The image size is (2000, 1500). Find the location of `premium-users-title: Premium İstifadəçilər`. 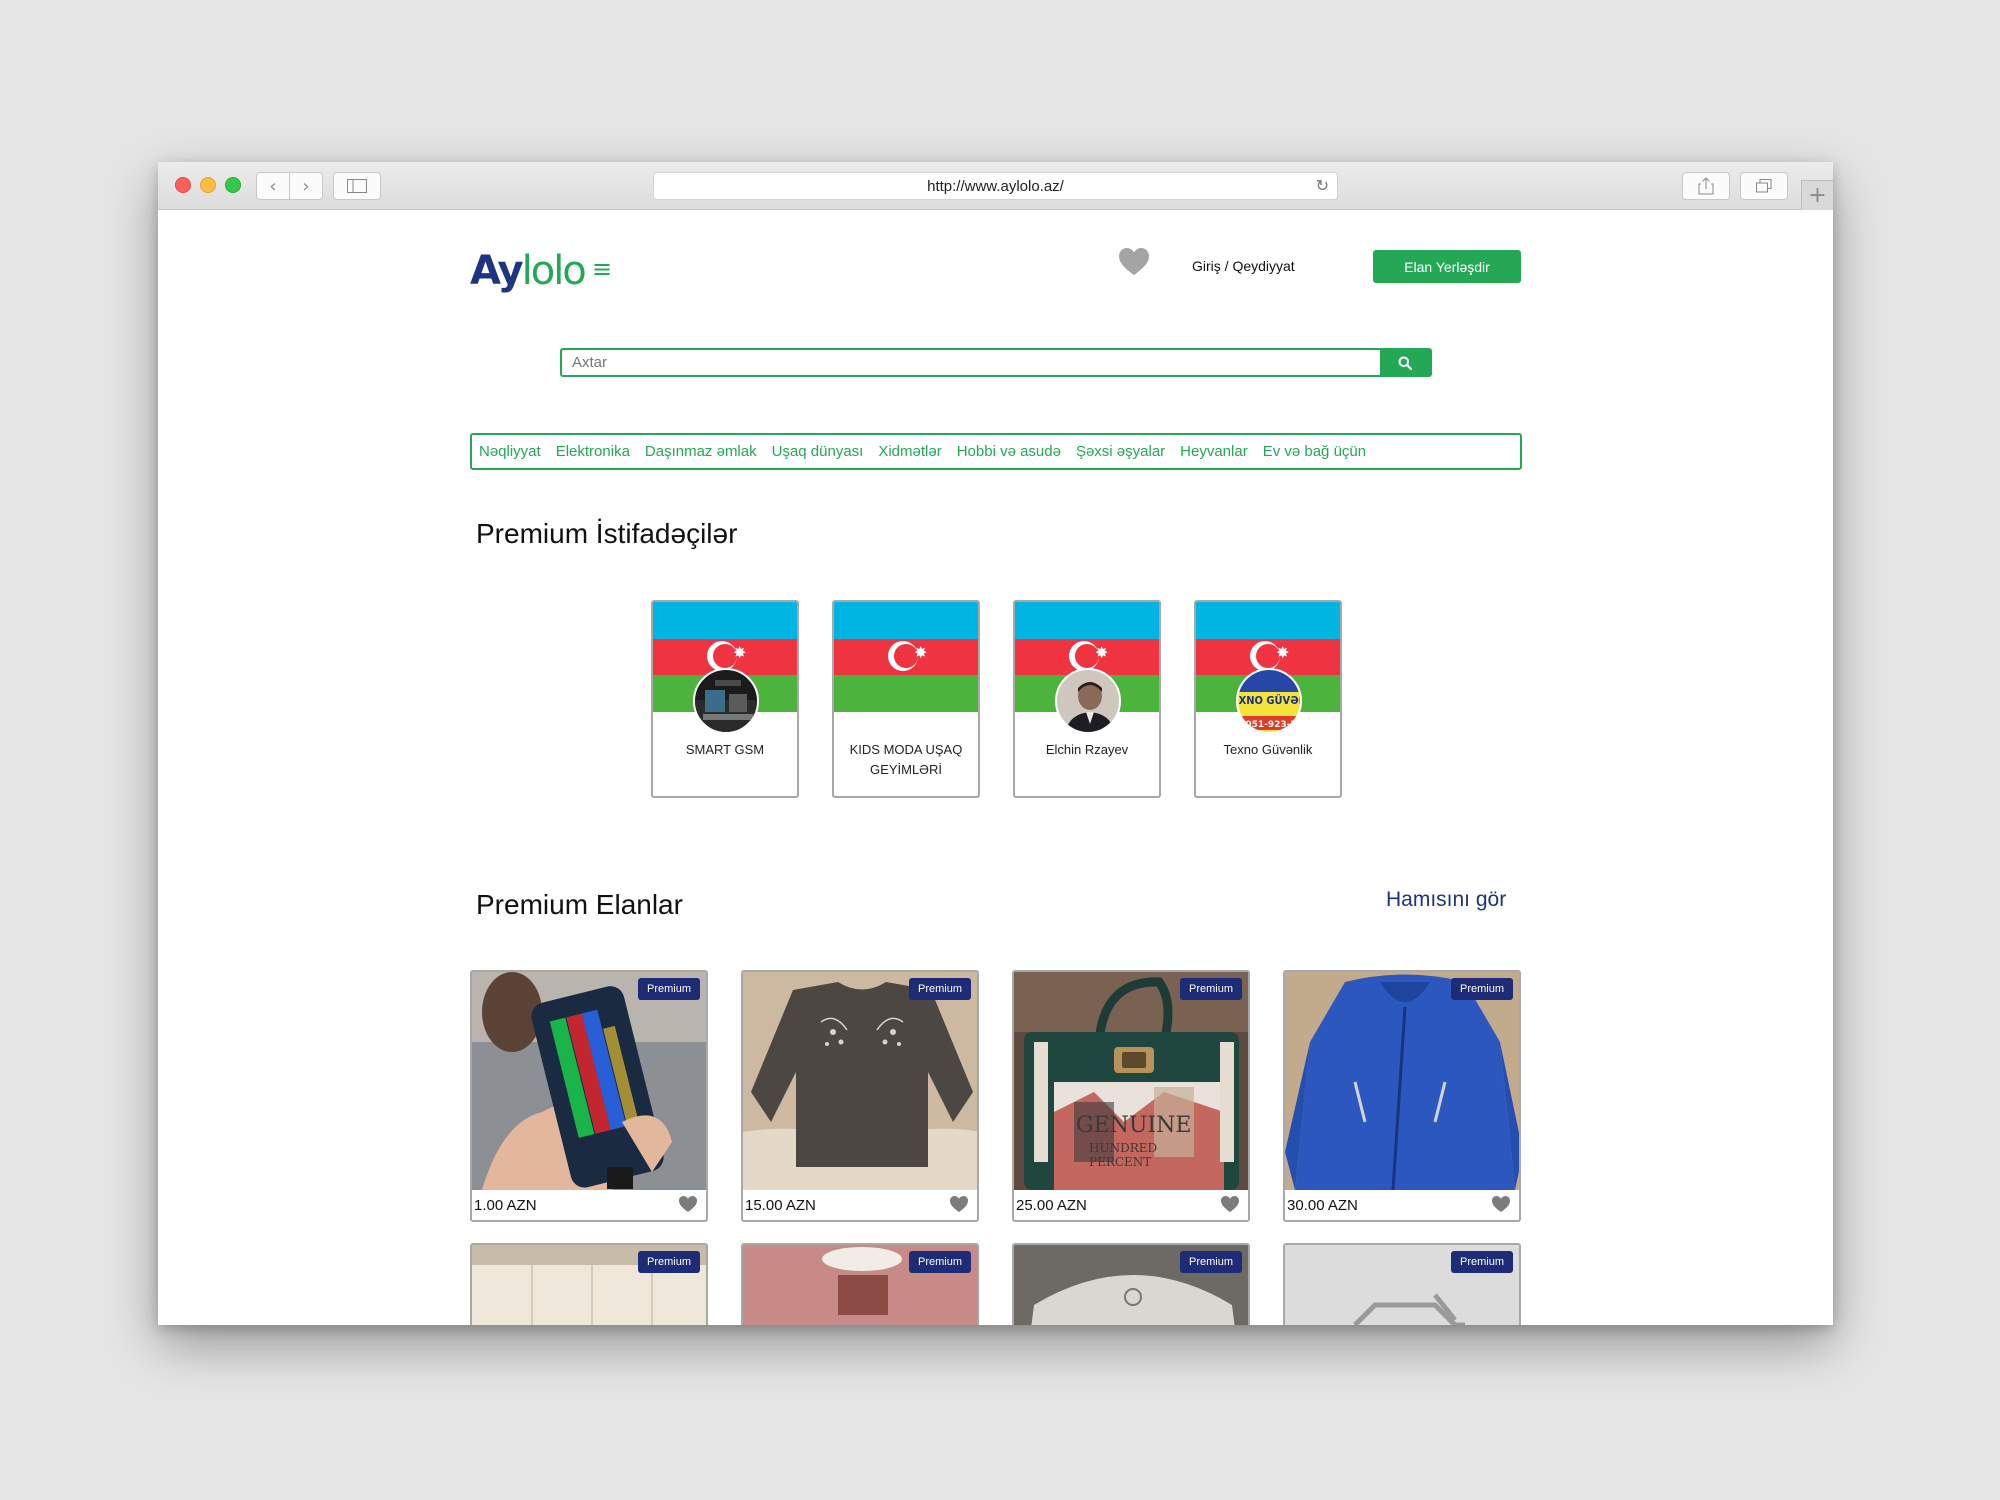

premium-users-title: Premium İstifadəçilər is located at coordinates (607, 533).